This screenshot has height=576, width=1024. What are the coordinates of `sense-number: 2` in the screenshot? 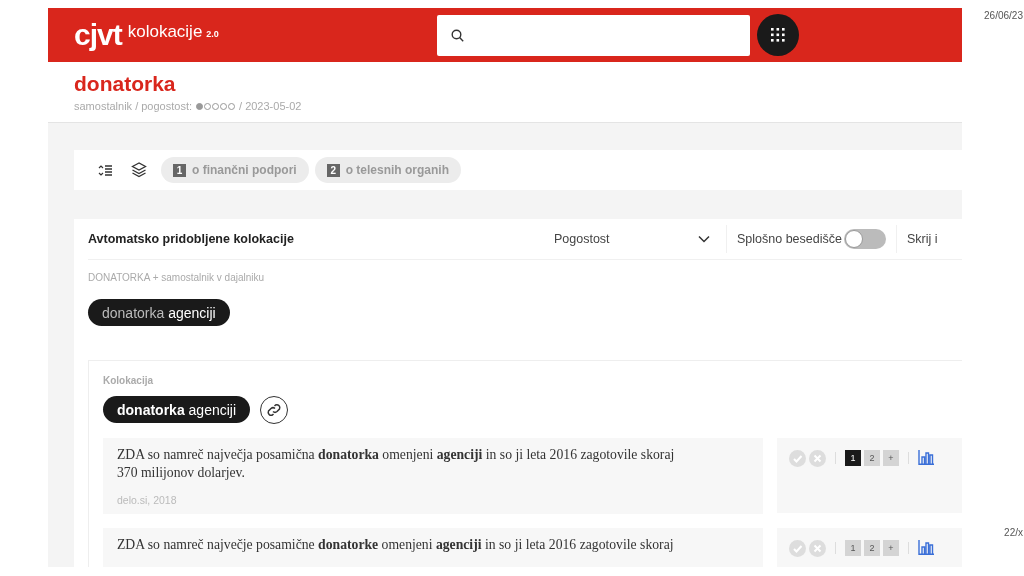 It's located at (333, 170).